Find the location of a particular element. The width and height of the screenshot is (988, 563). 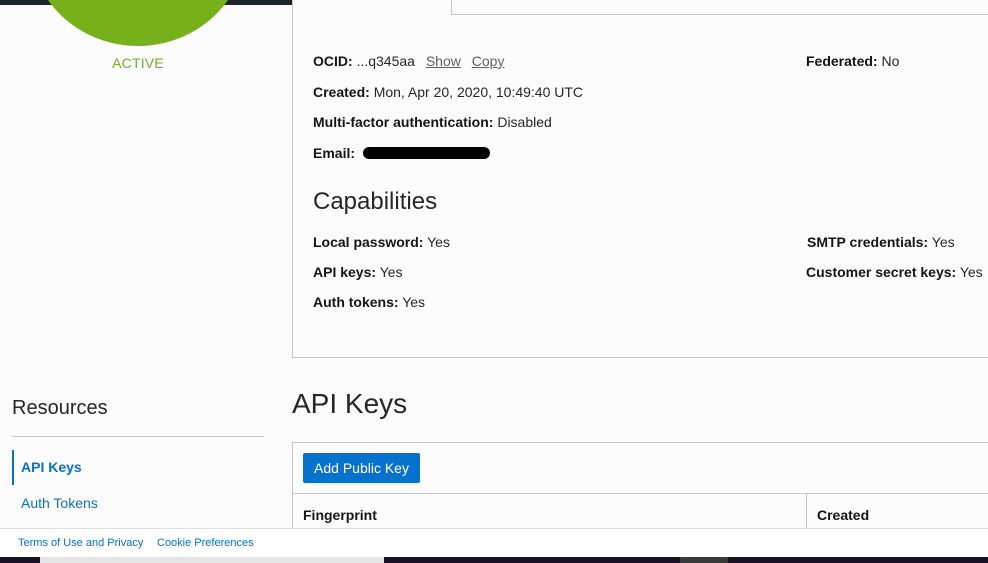

ocid-label: OCID: is located at coordinates (333, 61).